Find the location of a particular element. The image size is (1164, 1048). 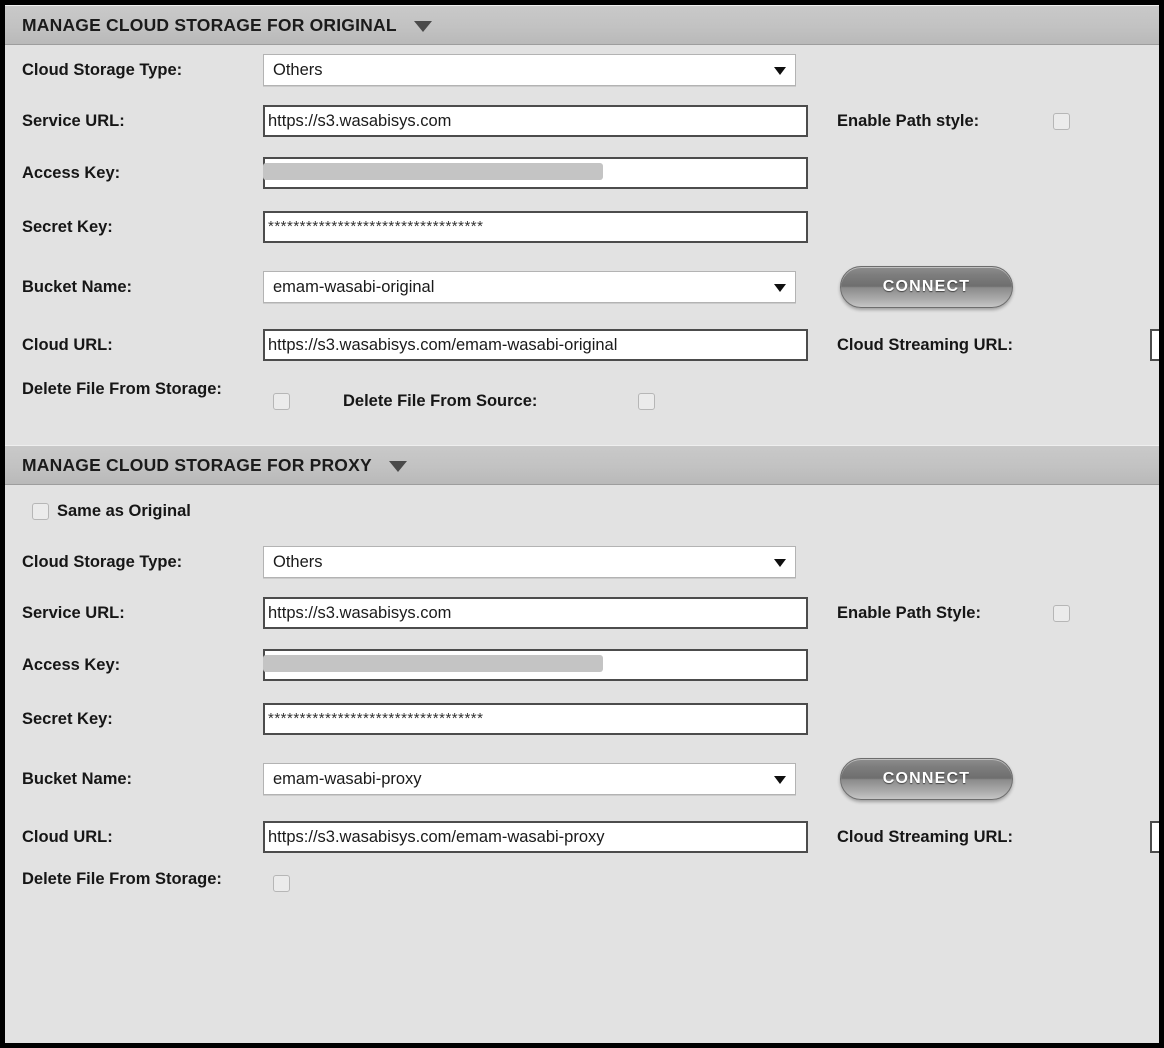

select-bucket-name: emam-wasabi-original is located at coordinates (529, 287).